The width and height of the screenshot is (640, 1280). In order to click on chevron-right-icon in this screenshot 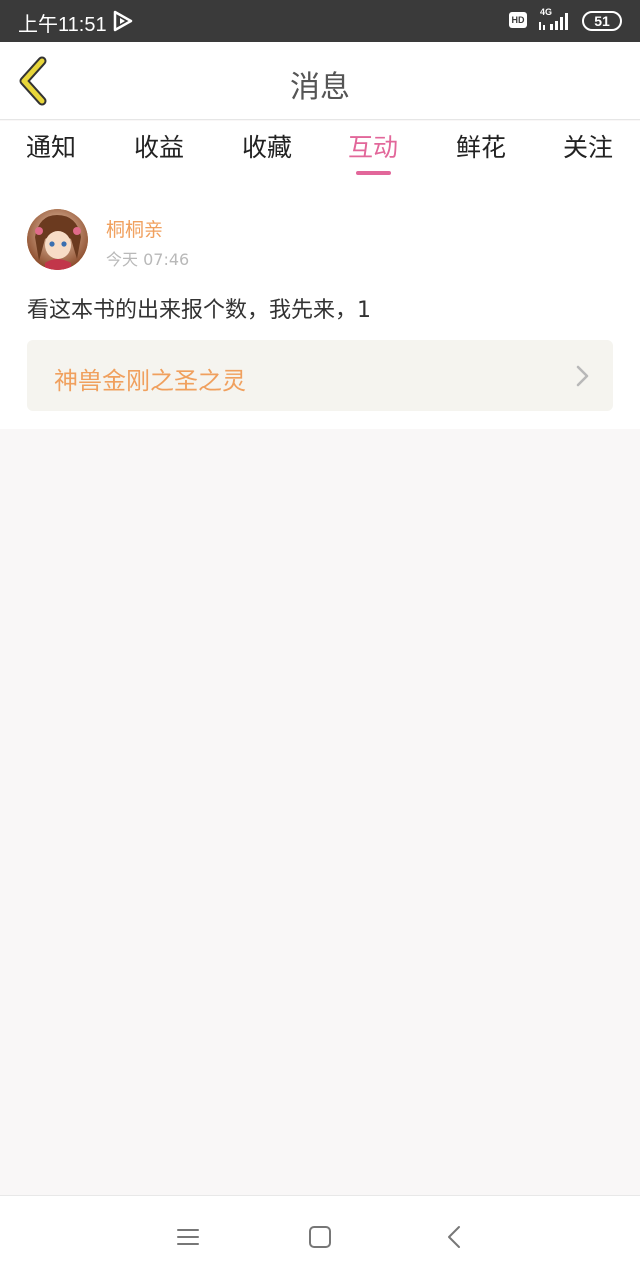, I will do `click(582, 376)`.